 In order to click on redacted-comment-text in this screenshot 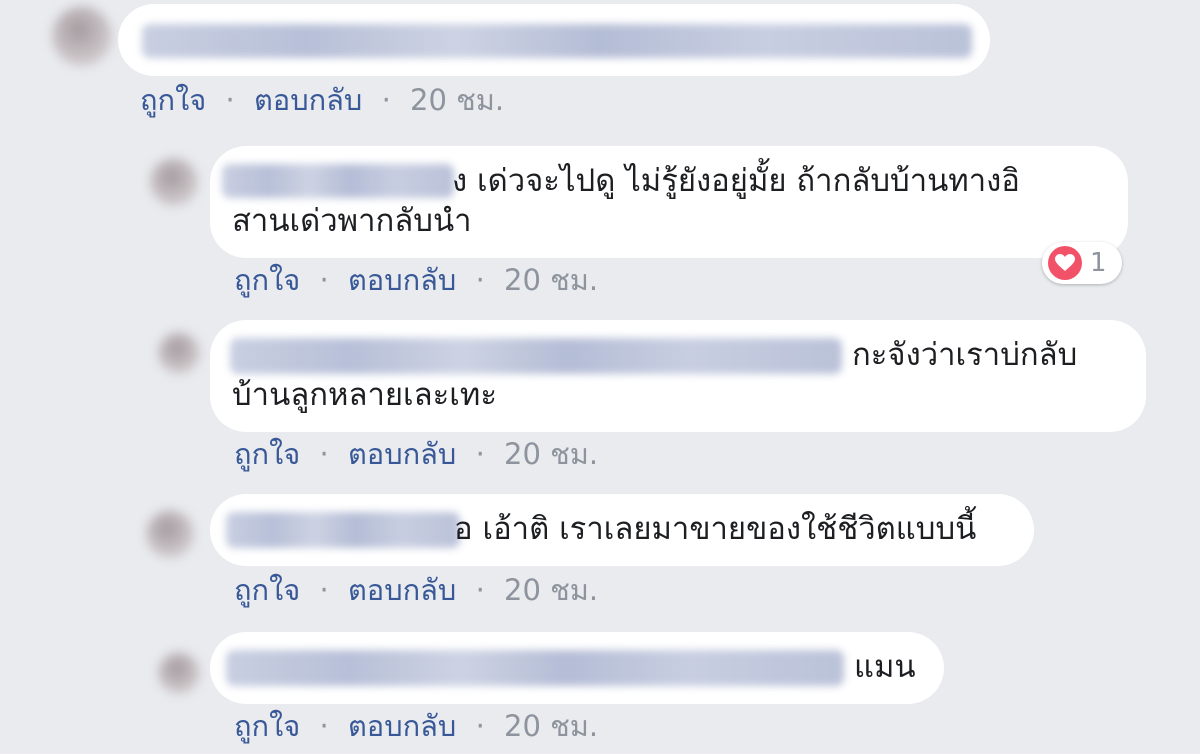, I will do `click(557, 41)`.